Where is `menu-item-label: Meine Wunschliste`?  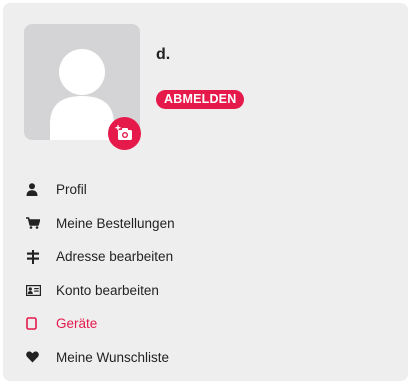
menu-item-label: Meine Wunschliste is located at coordinates (113, 357).